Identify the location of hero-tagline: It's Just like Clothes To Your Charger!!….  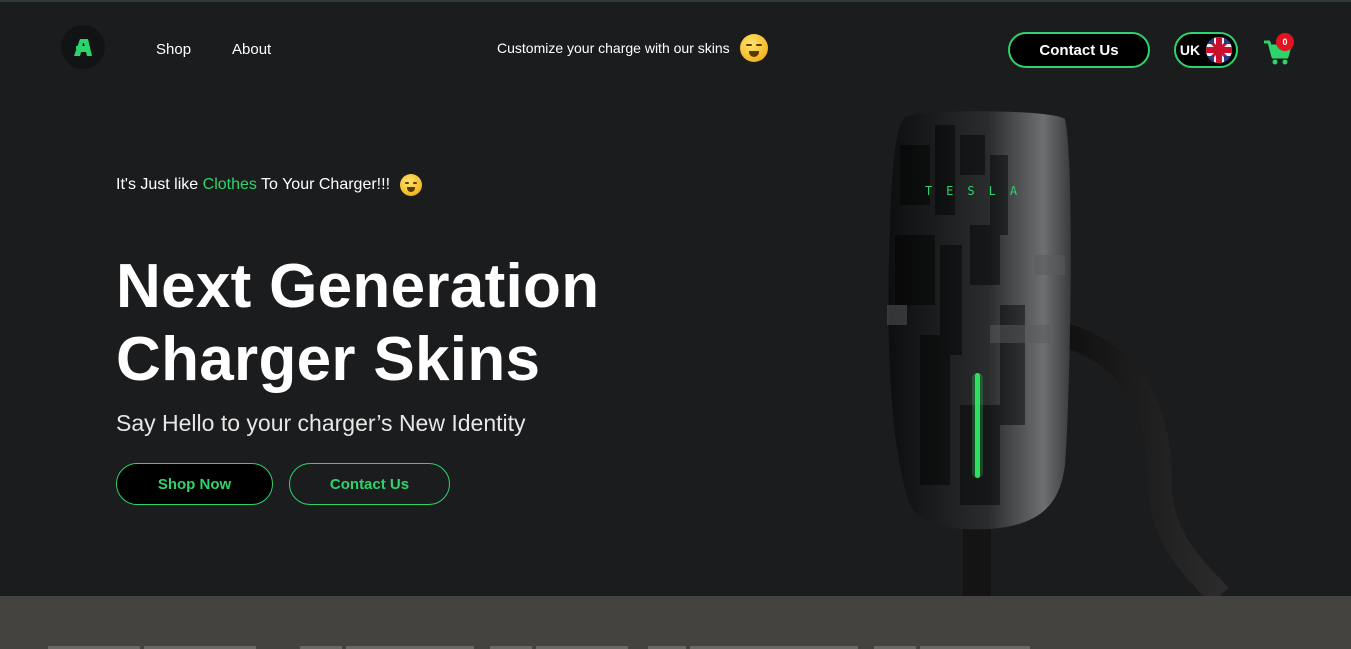
(269, 185).